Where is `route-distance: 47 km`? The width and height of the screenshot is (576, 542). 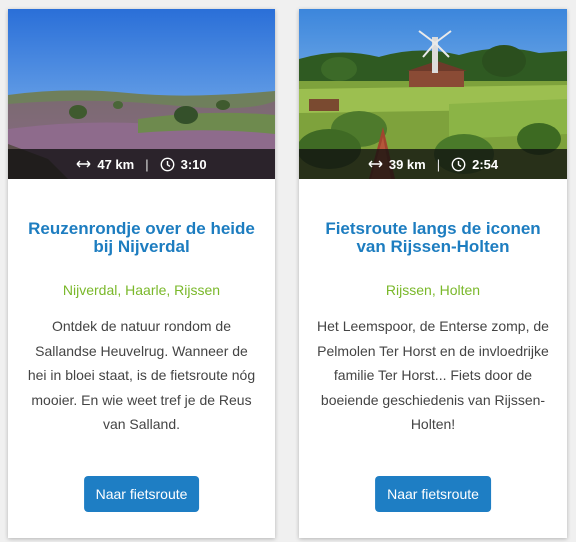 route-distance: 47 km is located at coordinates (116, 164).